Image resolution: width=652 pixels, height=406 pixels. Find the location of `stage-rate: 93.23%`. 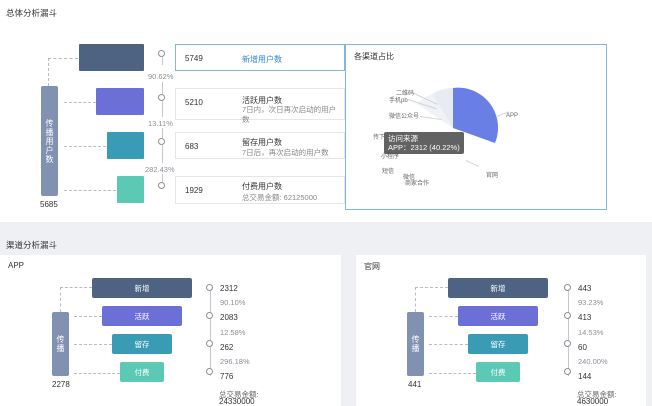

stage-rate: 93.23% is located at coordinates (591, 302).